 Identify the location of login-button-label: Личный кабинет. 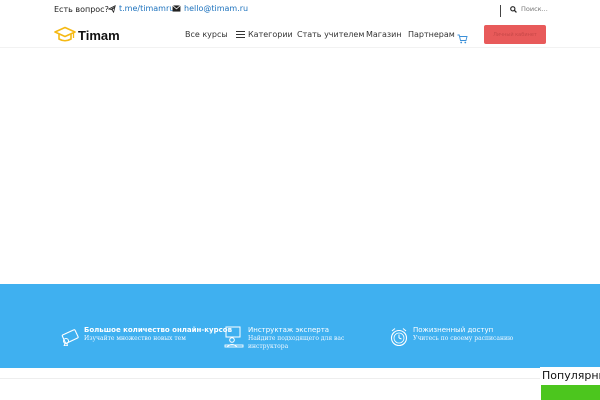
(515, 34).